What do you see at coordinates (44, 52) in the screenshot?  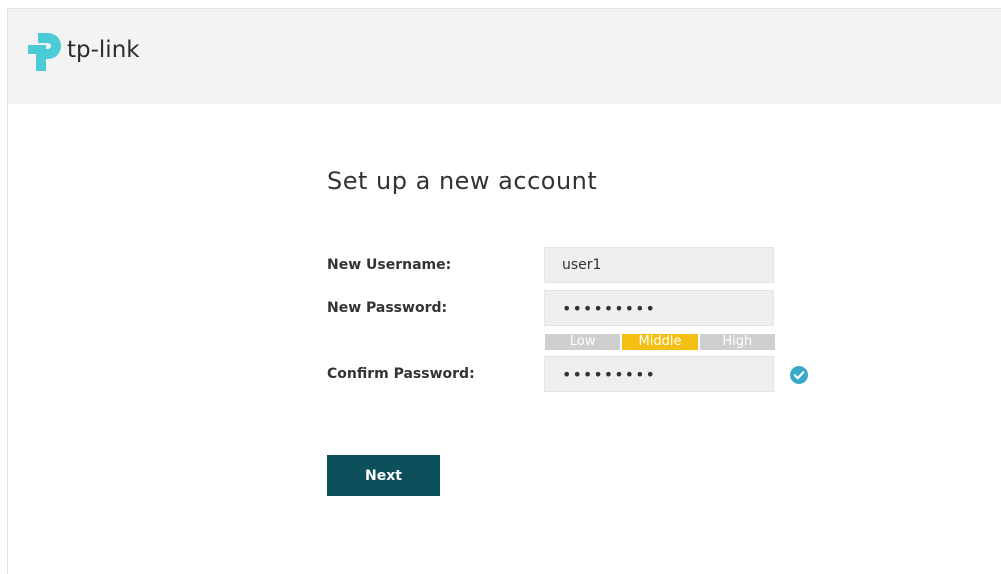 I see `tp-link-logo-icon` at bounding box center [44, 52].